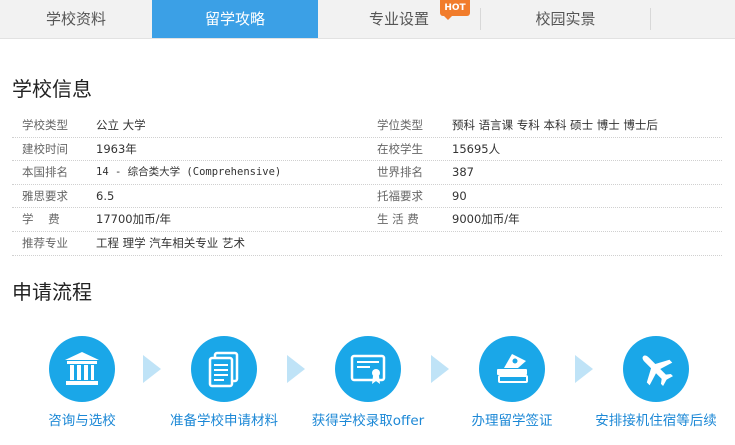 This screenshot has height=445, width=735. I want to click on info-label: 建校时间, so click(45, 148).